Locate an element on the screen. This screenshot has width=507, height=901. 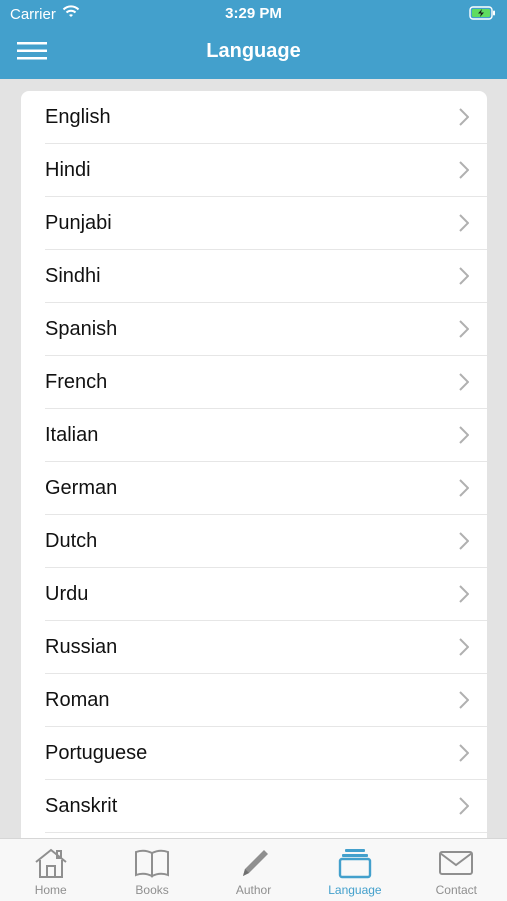
nav-bar: Language is located at coordinates (253, 53).